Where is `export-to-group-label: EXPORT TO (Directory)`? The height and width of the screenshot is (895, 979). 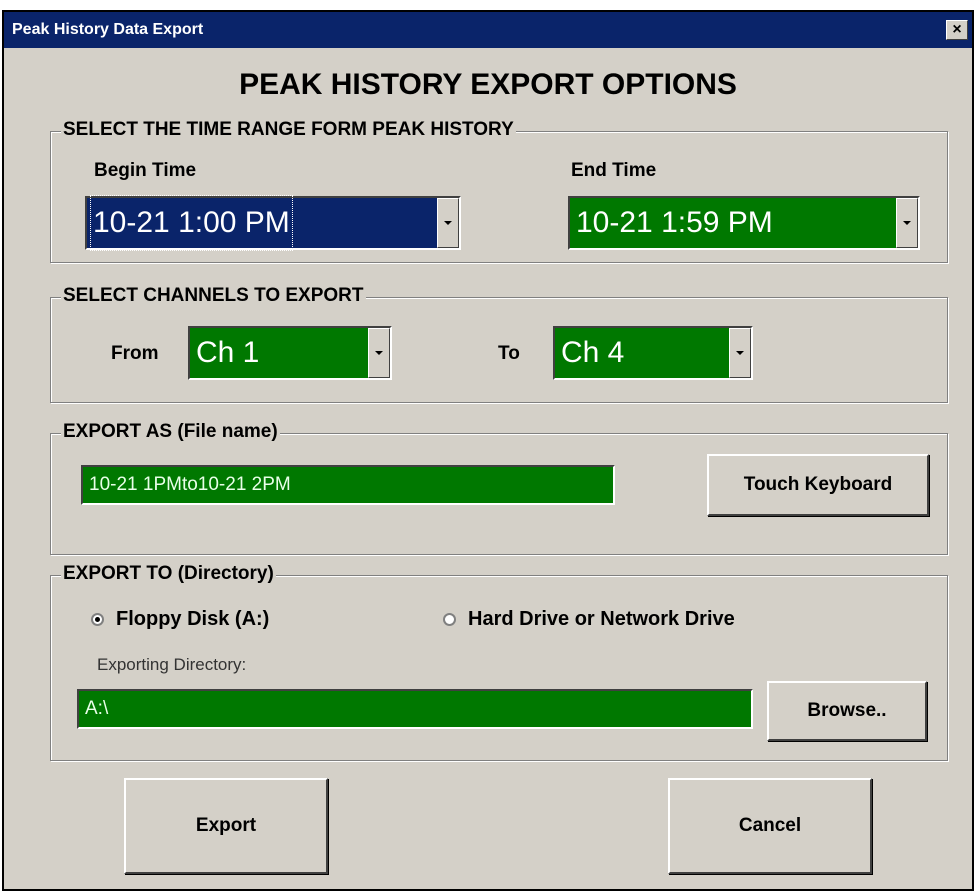 export-to-group-label: EXPORT TO (Directory) is located at coordinates (168, 574).